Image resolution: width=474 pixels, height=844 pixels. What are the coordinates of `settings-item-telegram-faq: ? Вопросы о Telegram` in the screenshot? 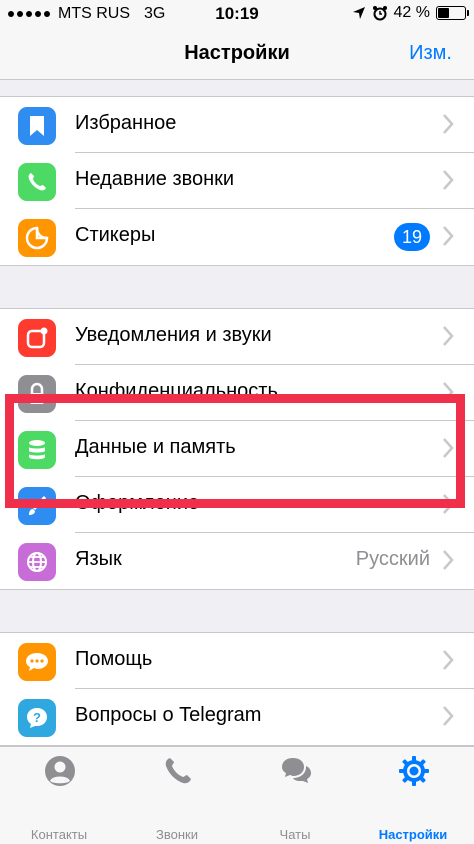 It's located at (237, 717).